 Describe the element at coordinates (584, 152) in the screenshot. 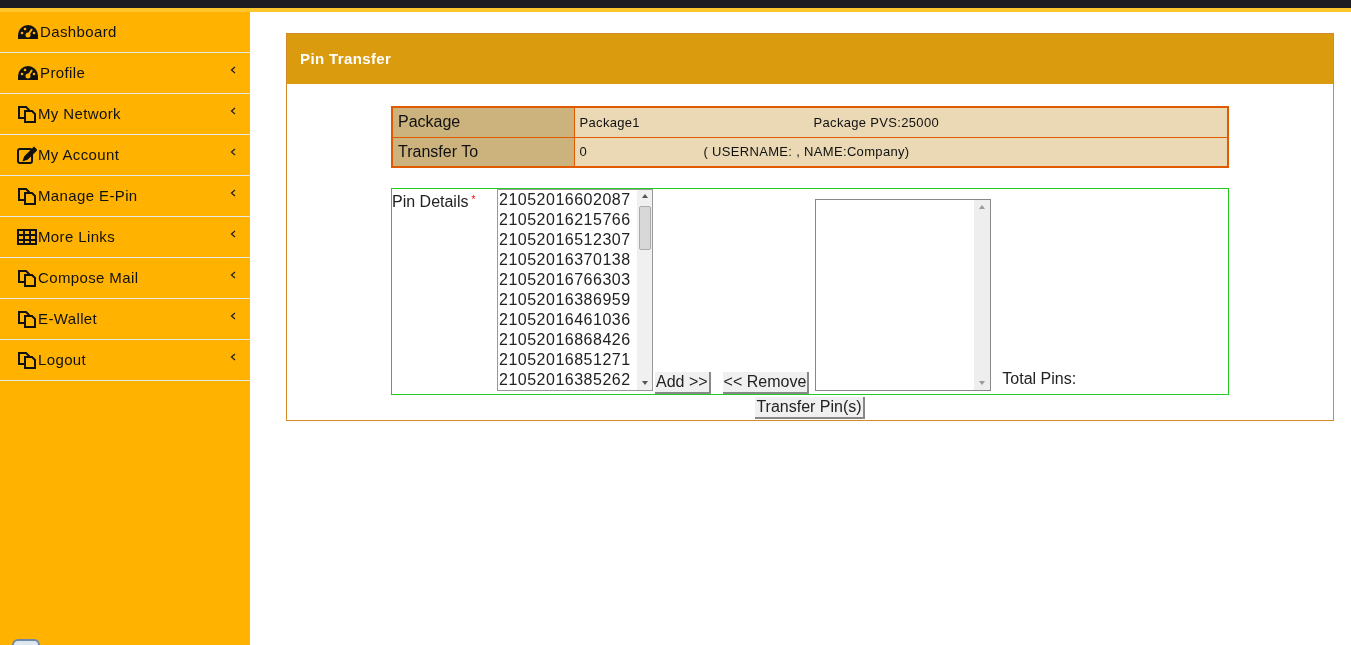

I see `row-value: 0` at that location.